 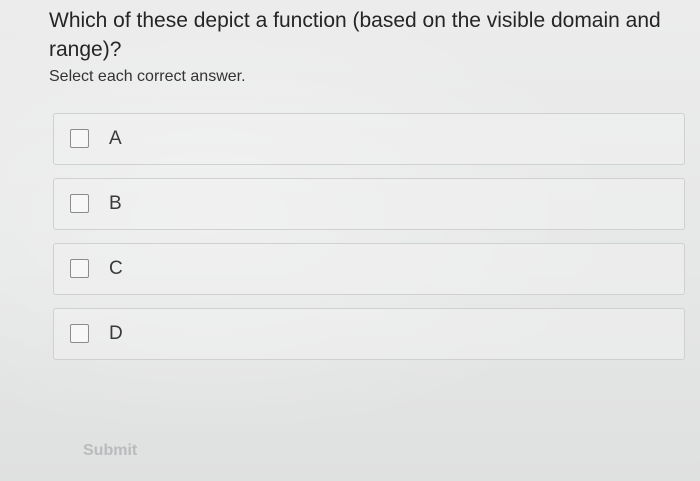 What do you see at coordinates (79, 138) in the screenshot?
I see `checkbox-a` at bounding box center [79, 138].